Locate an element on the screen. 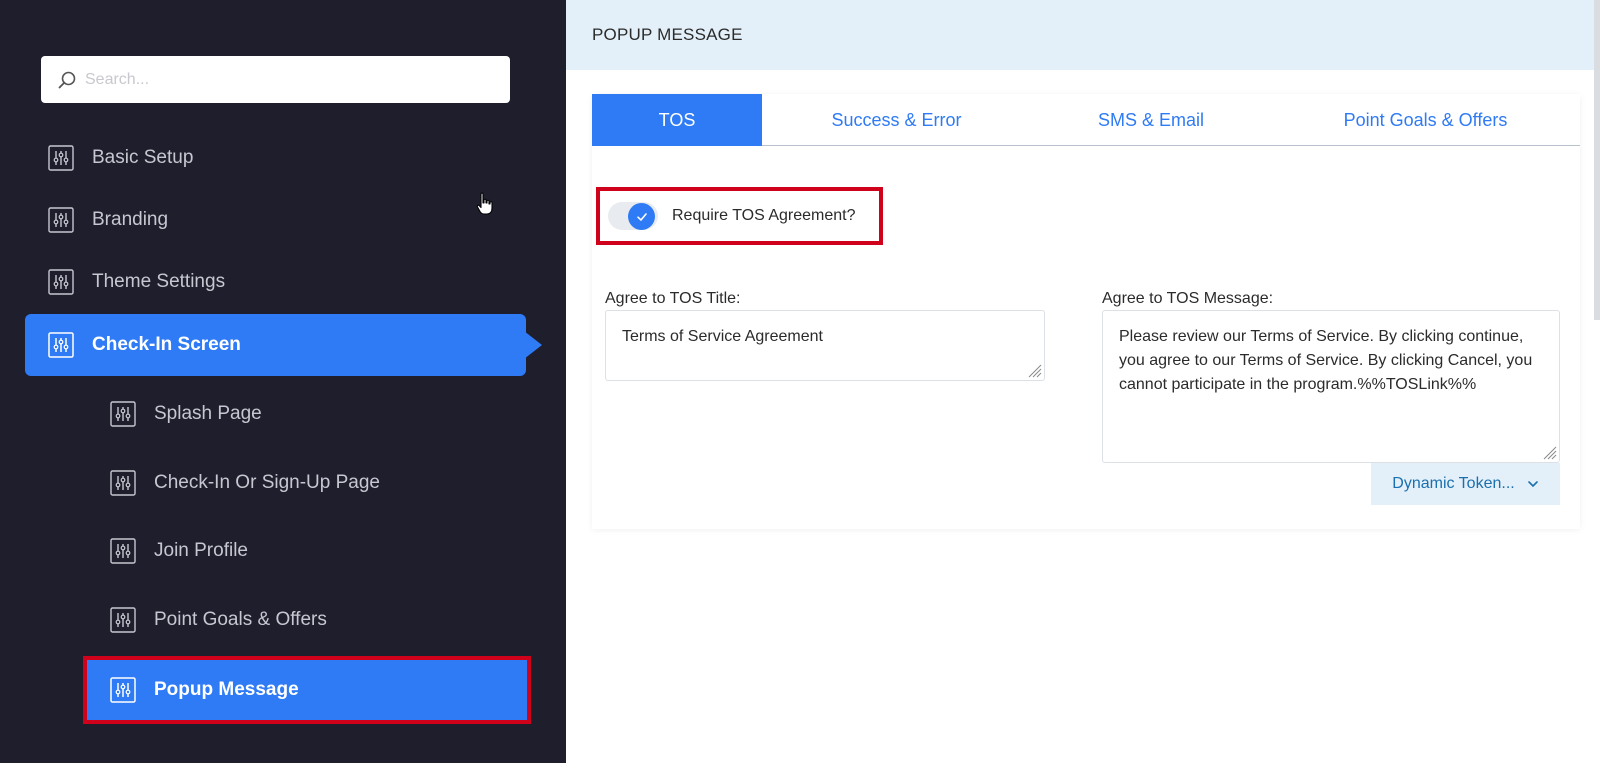 The width and height of the screenshot is (1600, 763). sidebar-subitem-check-in-or-sign-up: Check-In Or Sign-Up Page is located at coordinates (320, 483).